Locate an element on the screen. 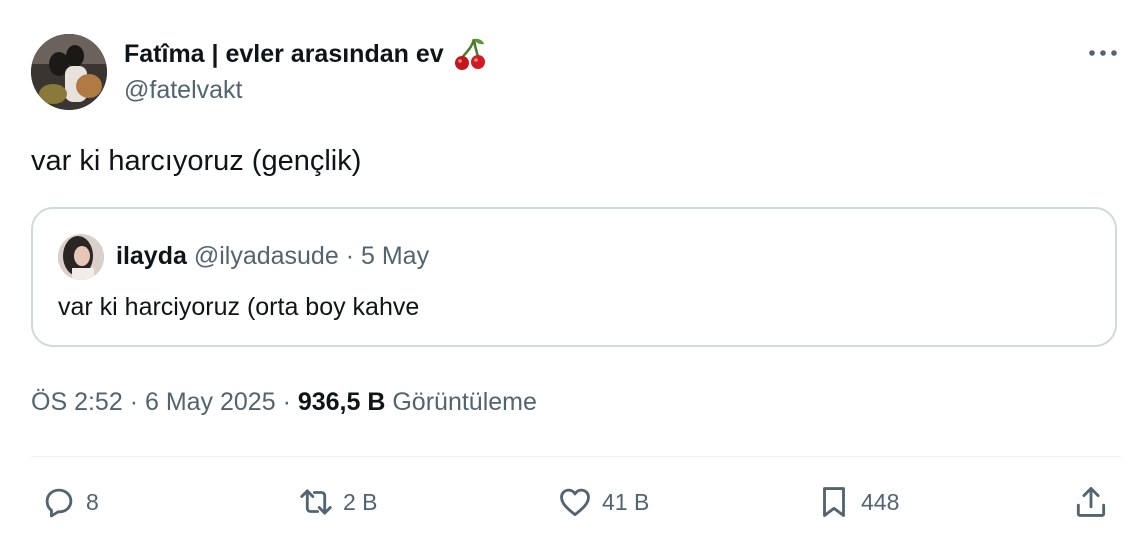 The width and height of the screenshot is (1148, 542). share-button is located at coordinates (1091, 502).